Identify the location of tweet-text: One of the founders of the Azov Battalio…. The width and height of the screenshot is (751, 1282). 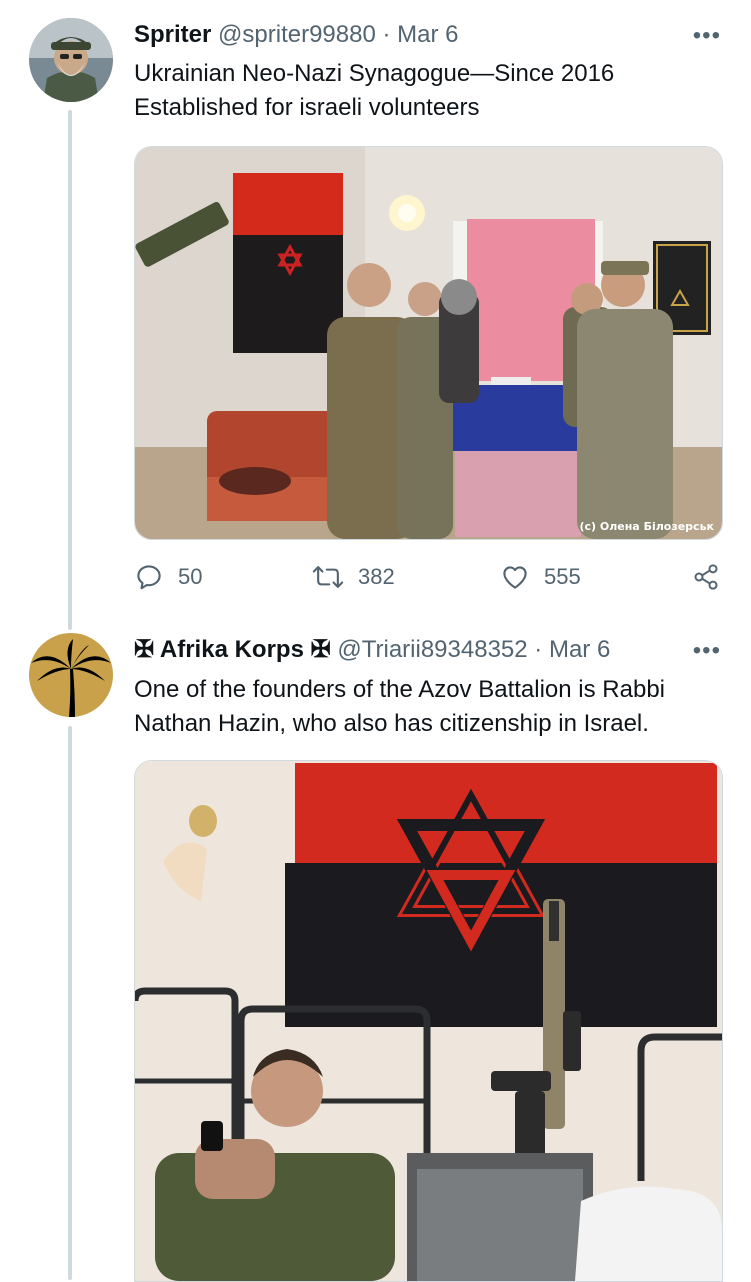
(399, 707).